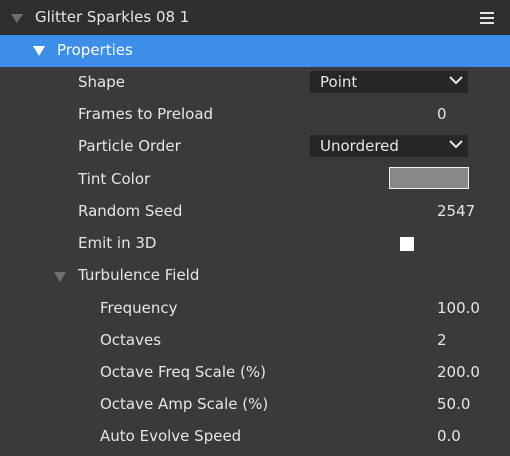  Describe the element at coordinates (139, 308) in the screenshot. I see `frequency-label: Frequency` at that location.